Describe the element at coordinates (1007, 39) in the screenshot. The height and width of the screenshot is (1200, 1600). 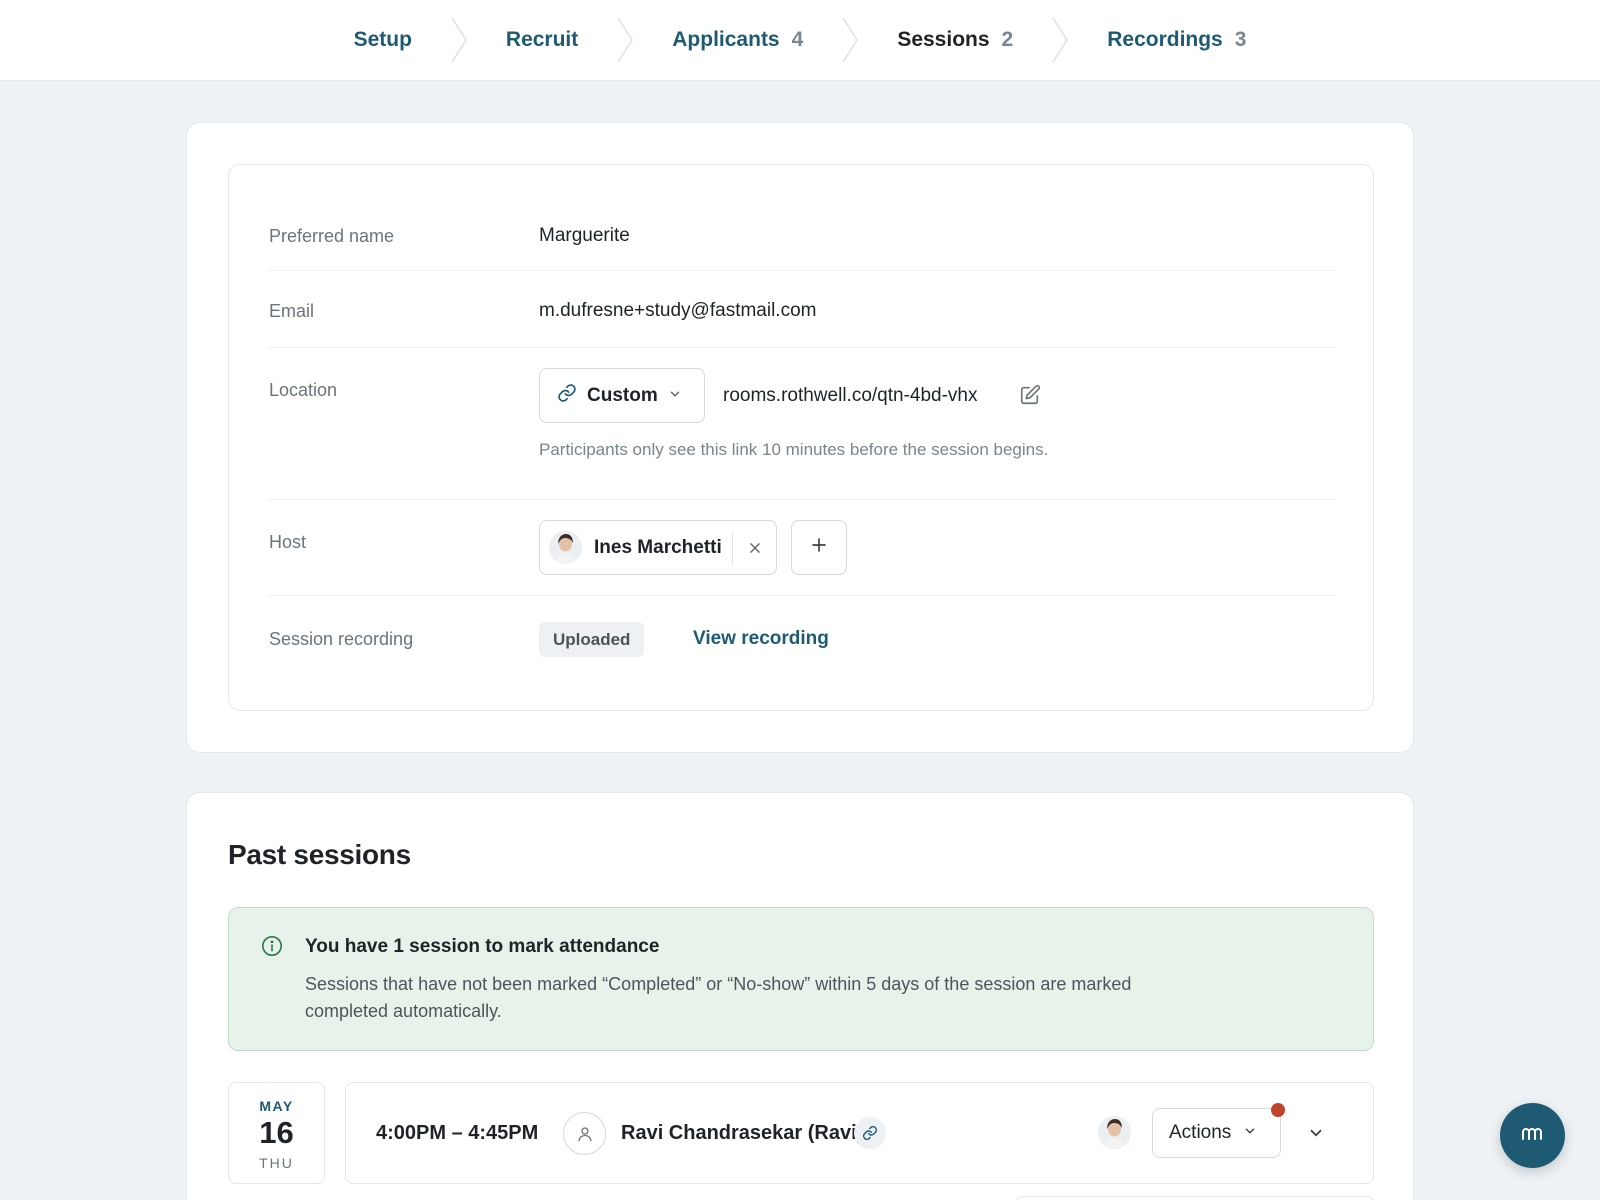
I see `step-count: 2` at that location.